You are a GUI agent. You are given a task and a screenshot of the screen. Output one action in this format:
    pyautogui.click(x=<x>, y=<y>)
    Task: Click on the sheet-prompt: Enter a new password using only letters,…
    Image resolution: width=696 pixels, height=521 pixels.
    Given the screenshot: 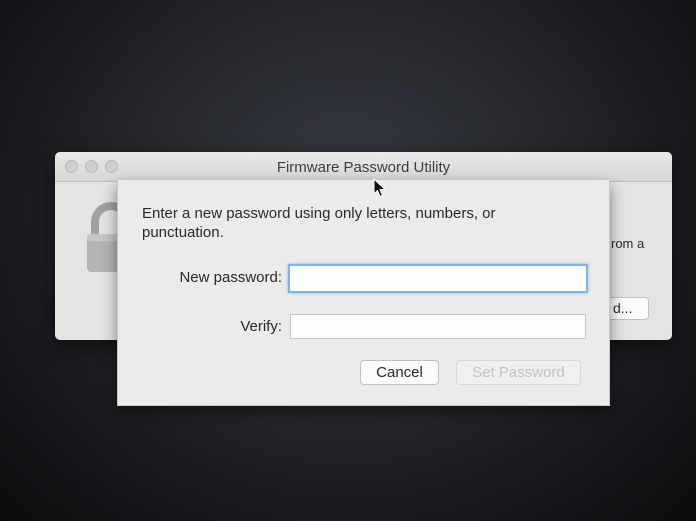 What is the action you would take?
    pyautogui.click(x=319, y=223)
    